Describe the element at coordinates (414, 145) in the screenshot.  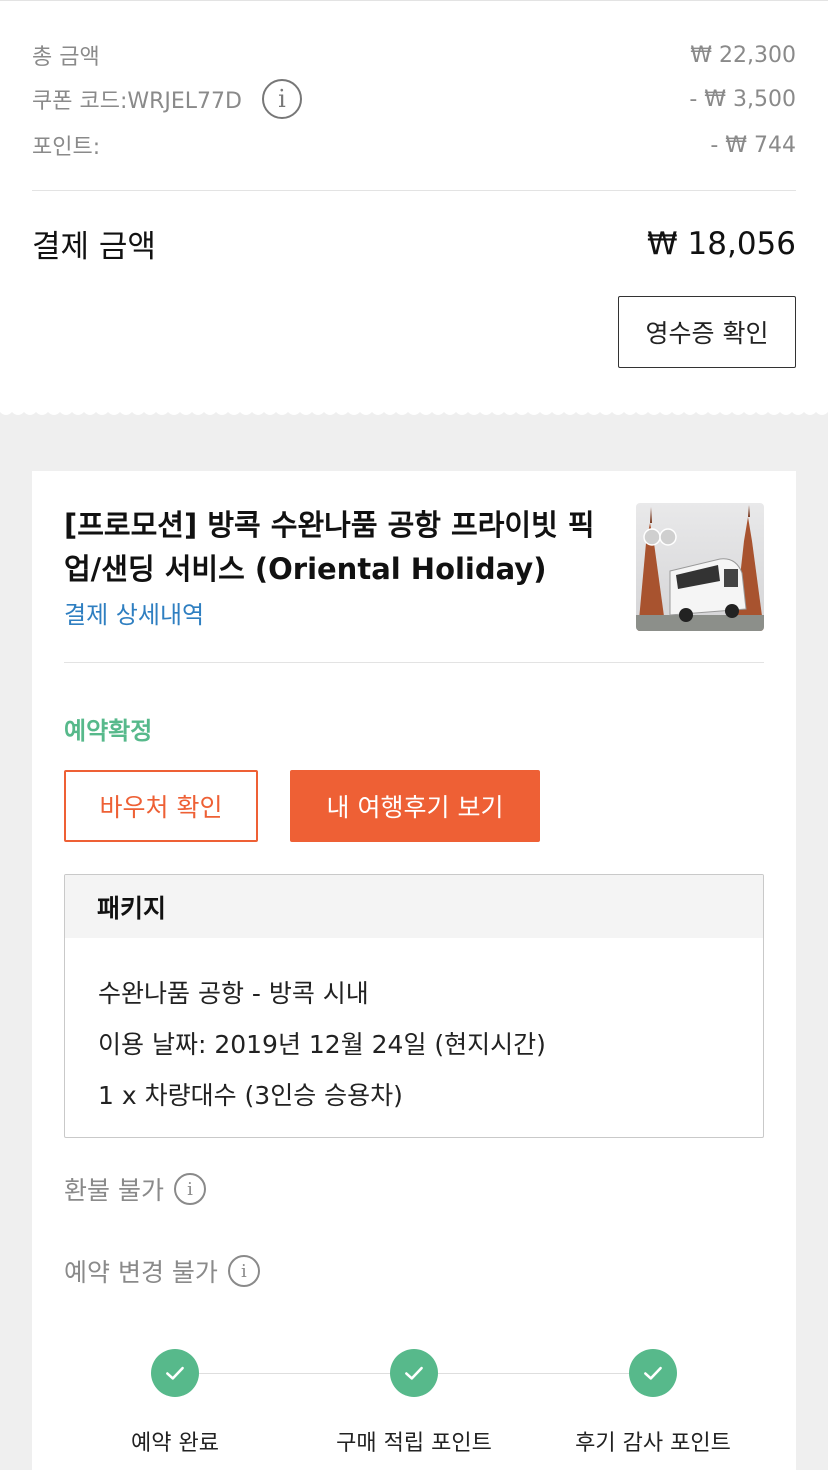
I see `points-row: 포인트: - ₩ 744` at that location.